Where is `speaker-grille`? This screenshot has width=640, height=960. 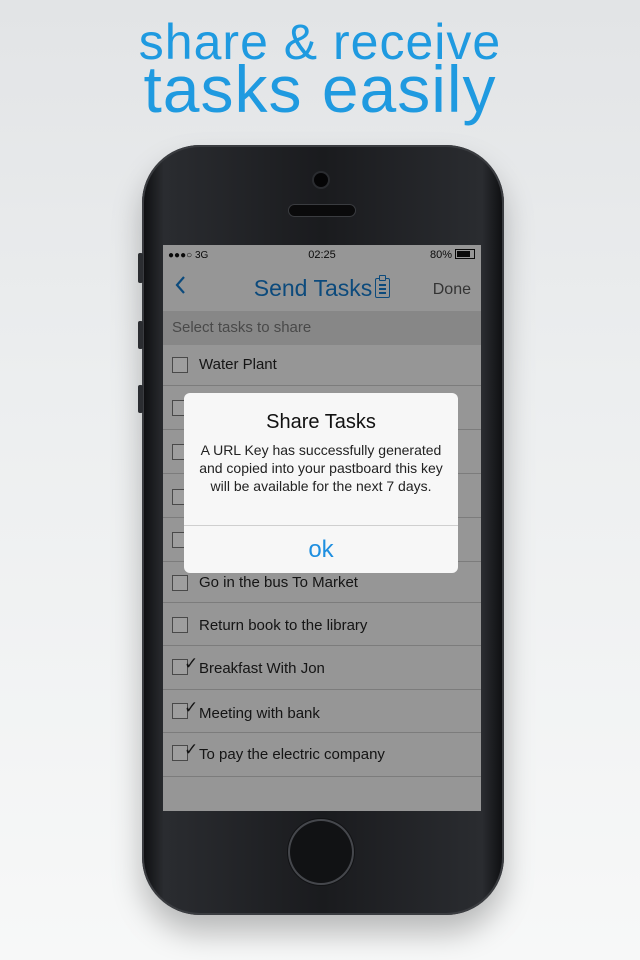 speaker-grille is located at coordinates (322, 210).